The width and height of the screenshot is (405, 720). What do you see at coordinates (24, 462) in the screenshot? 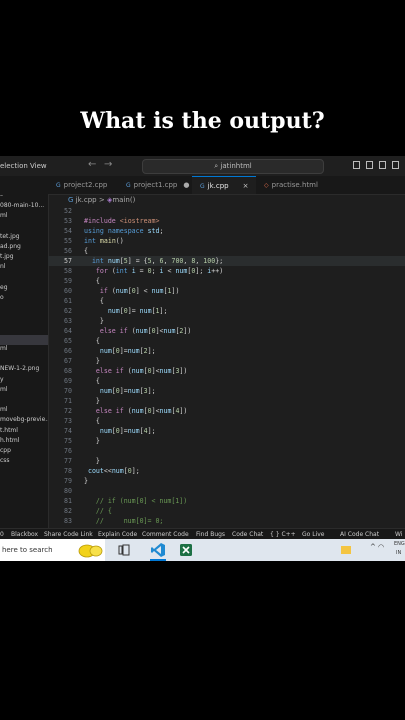
I see `sidebar-file-item: css` at bounding box center [24, 462].